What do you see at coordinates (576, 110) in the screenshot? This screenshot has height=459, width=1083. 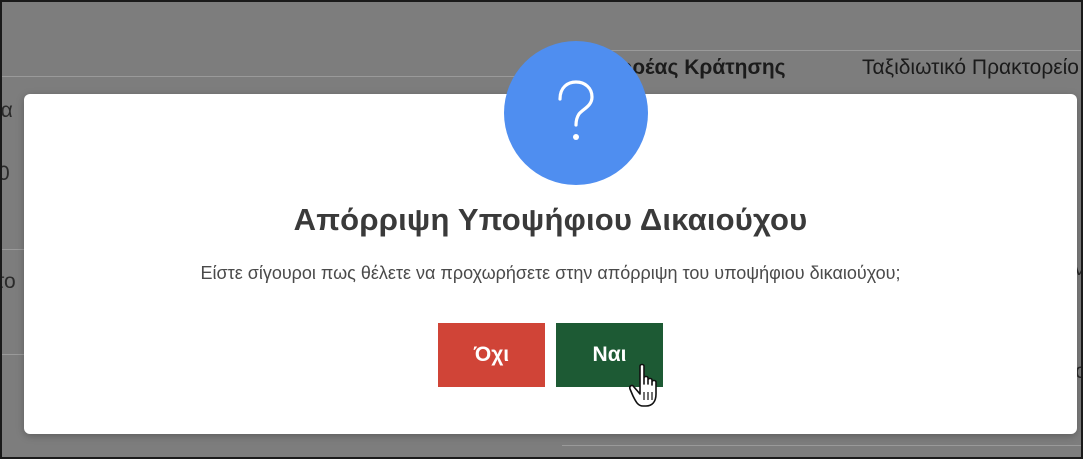 I see `question-mark-glyph` at bounding box center [576, 110].